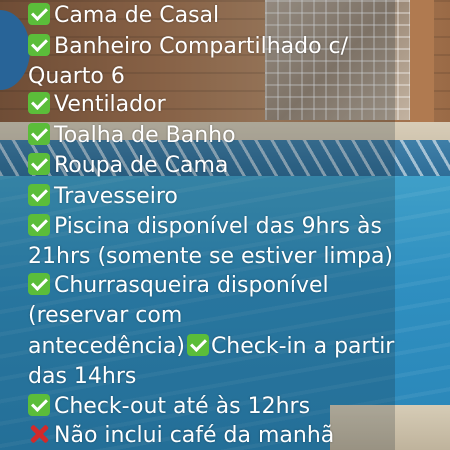  I want to click on list-item-text: das 14hrs, so click(82, 376).